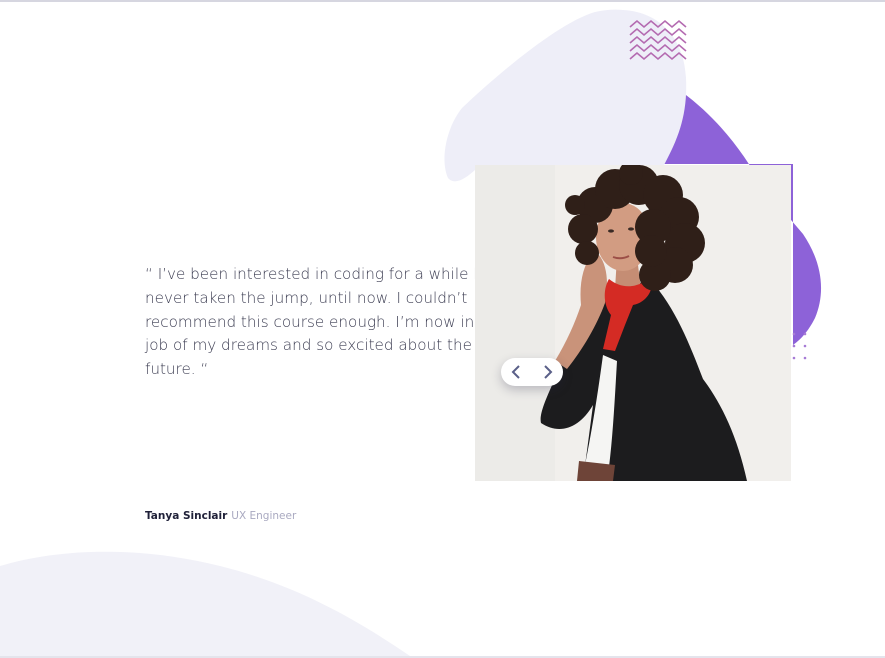  What do you see at coordinates (186, 516) in the screenshot?
I see `author-name: Tanya Sinclair` at bounding box center [186, 516].